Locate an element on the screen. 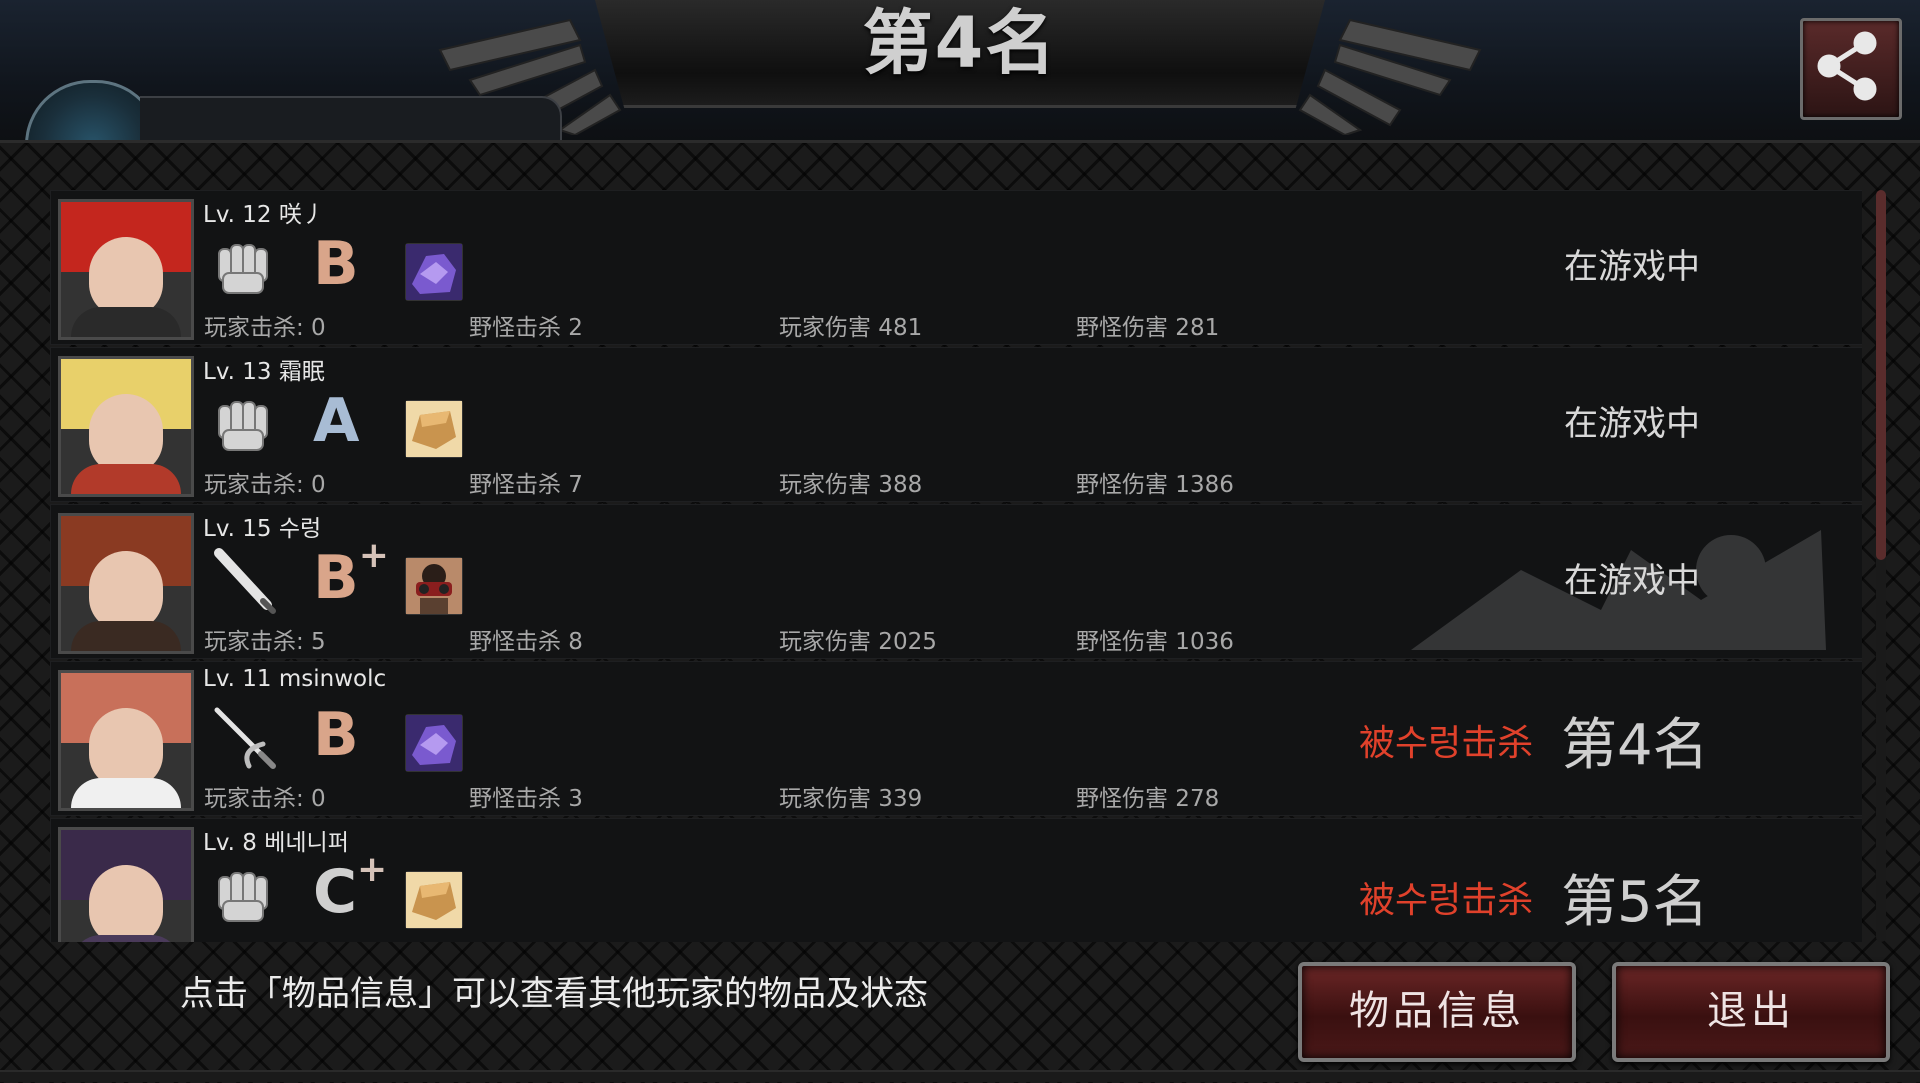  monster-kills: 野怪击杀 3 is located at coordinates (526, 799).